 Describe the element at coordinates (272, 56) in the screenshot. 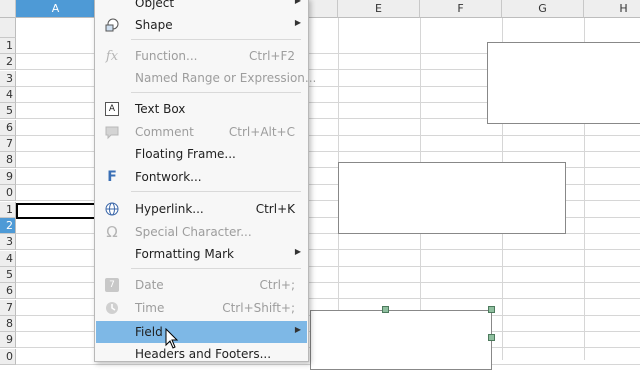

I see `menu-item-shortcut: Ctrl+F2` at that location.